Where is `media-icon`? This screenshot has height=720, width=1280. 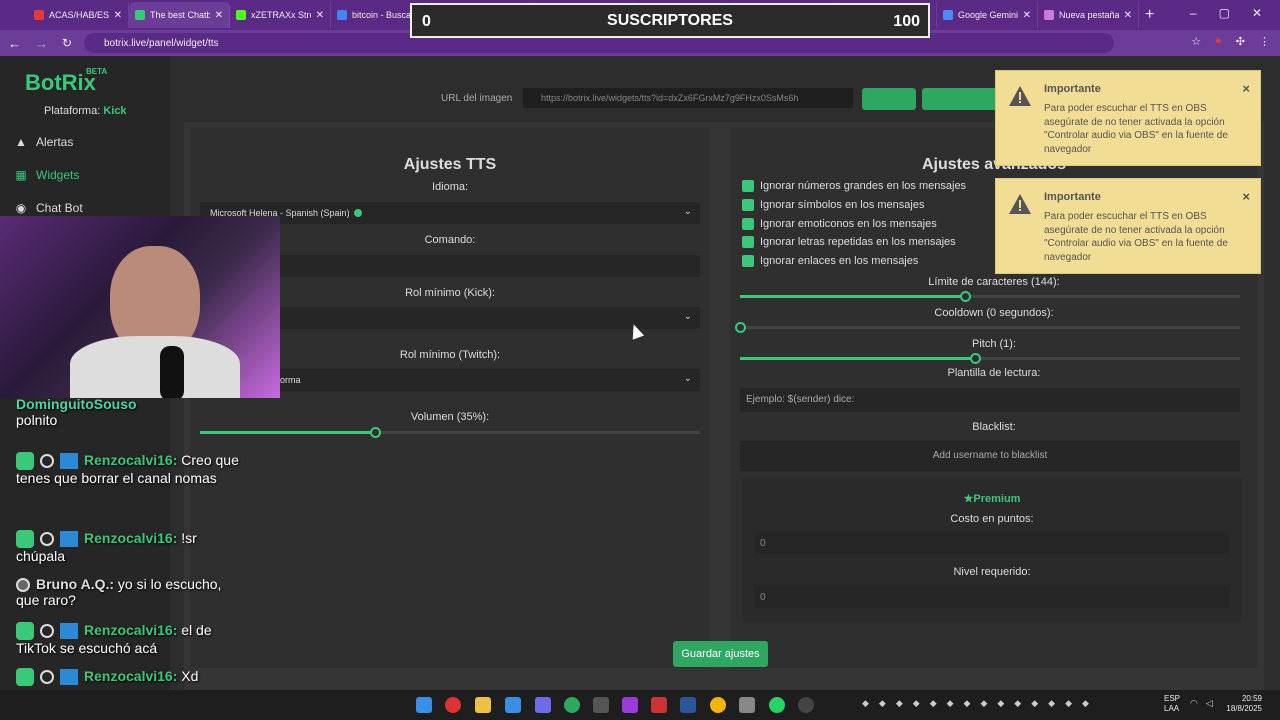
media-icon is located at coordinates (453, 705).